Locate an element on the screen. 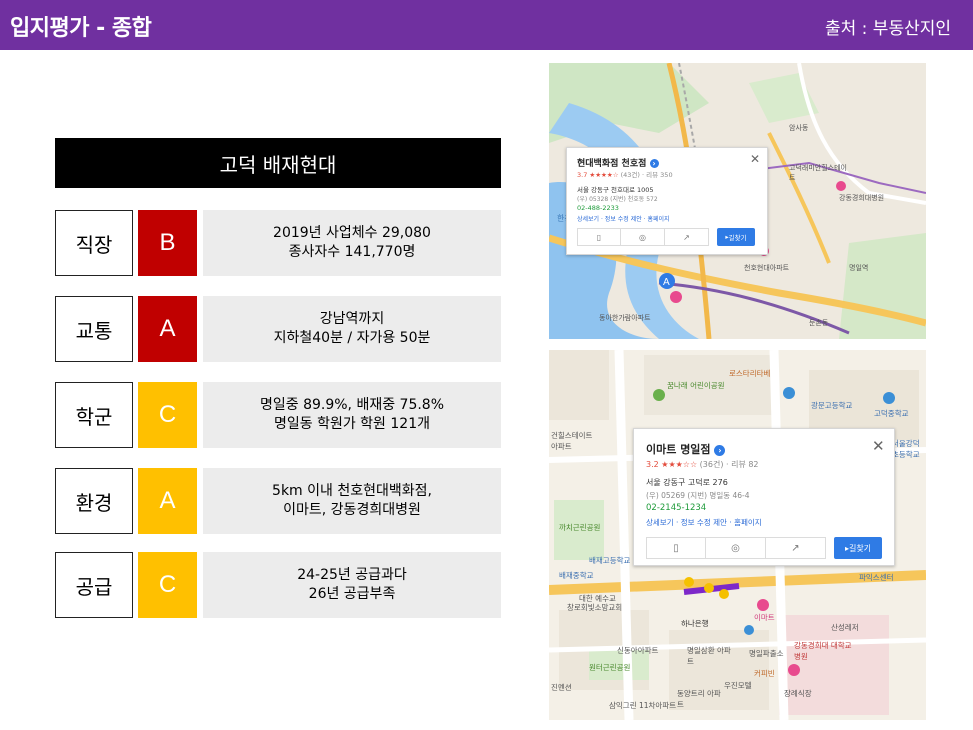 The width and height of the screenshot is (973, 730). map-label: 커피빈 is located at coordinates (764, 673).